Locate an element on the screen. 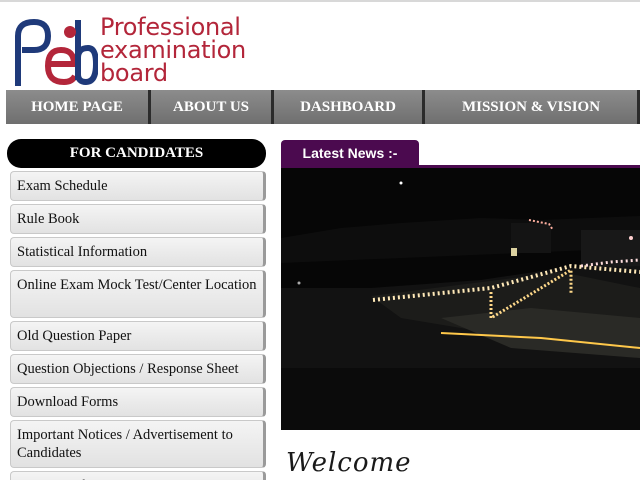  sidebar-item-rule-book: Rule Book is located at coordinates (138, 219).